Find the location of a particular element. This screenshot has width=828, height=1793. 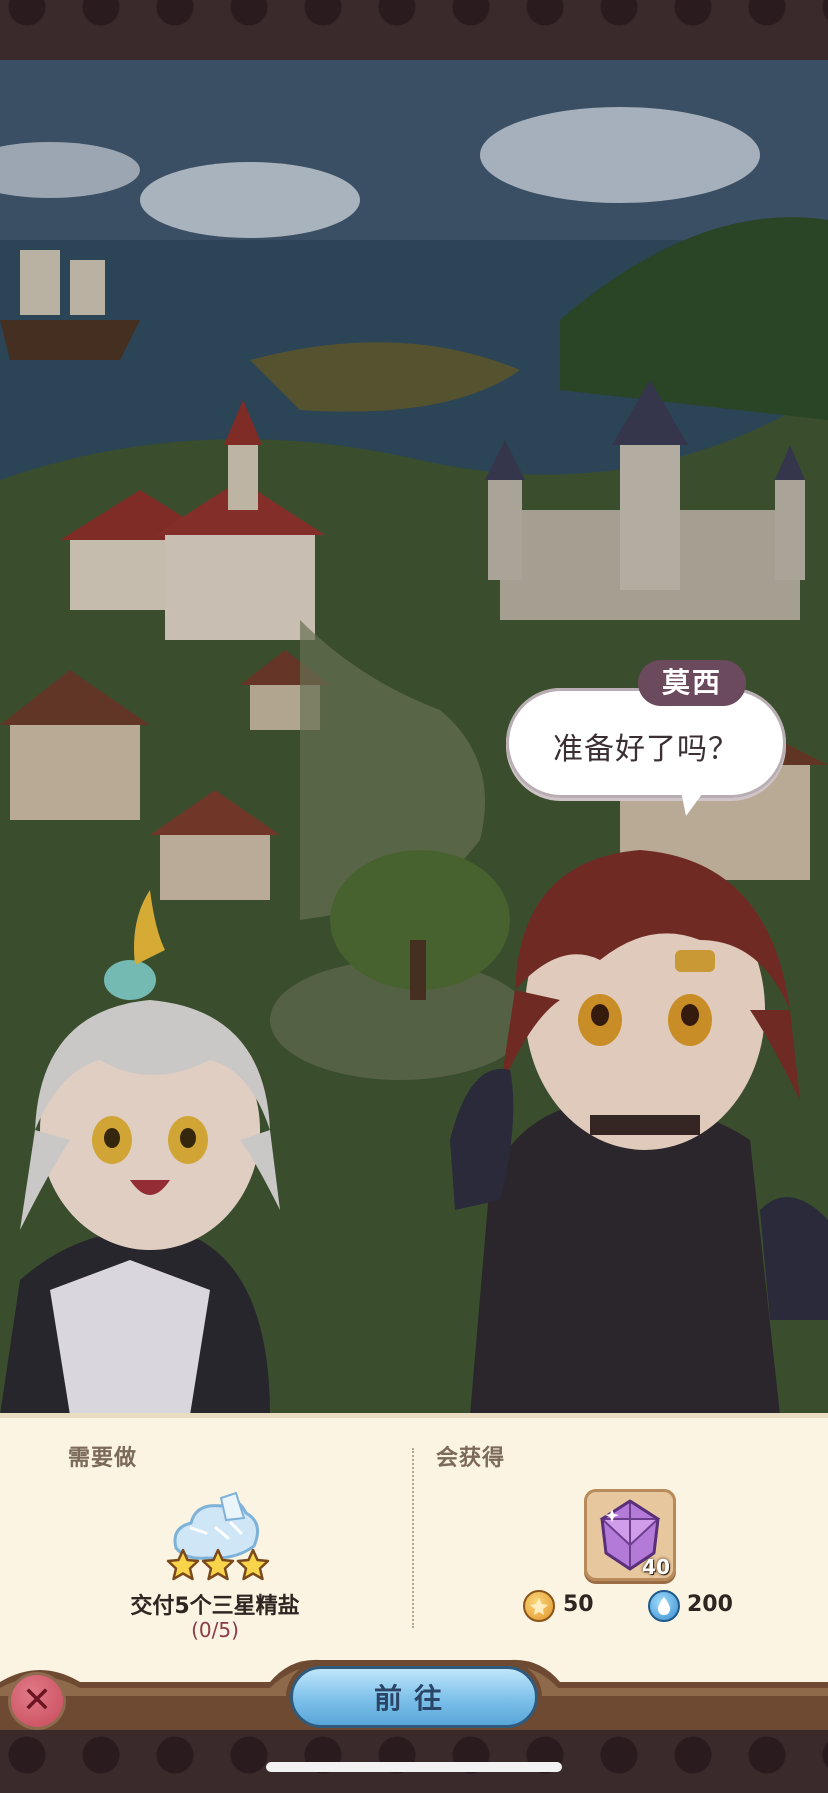

task-description: 交付5个三星精盐 is located at coordinates (215, 1606).